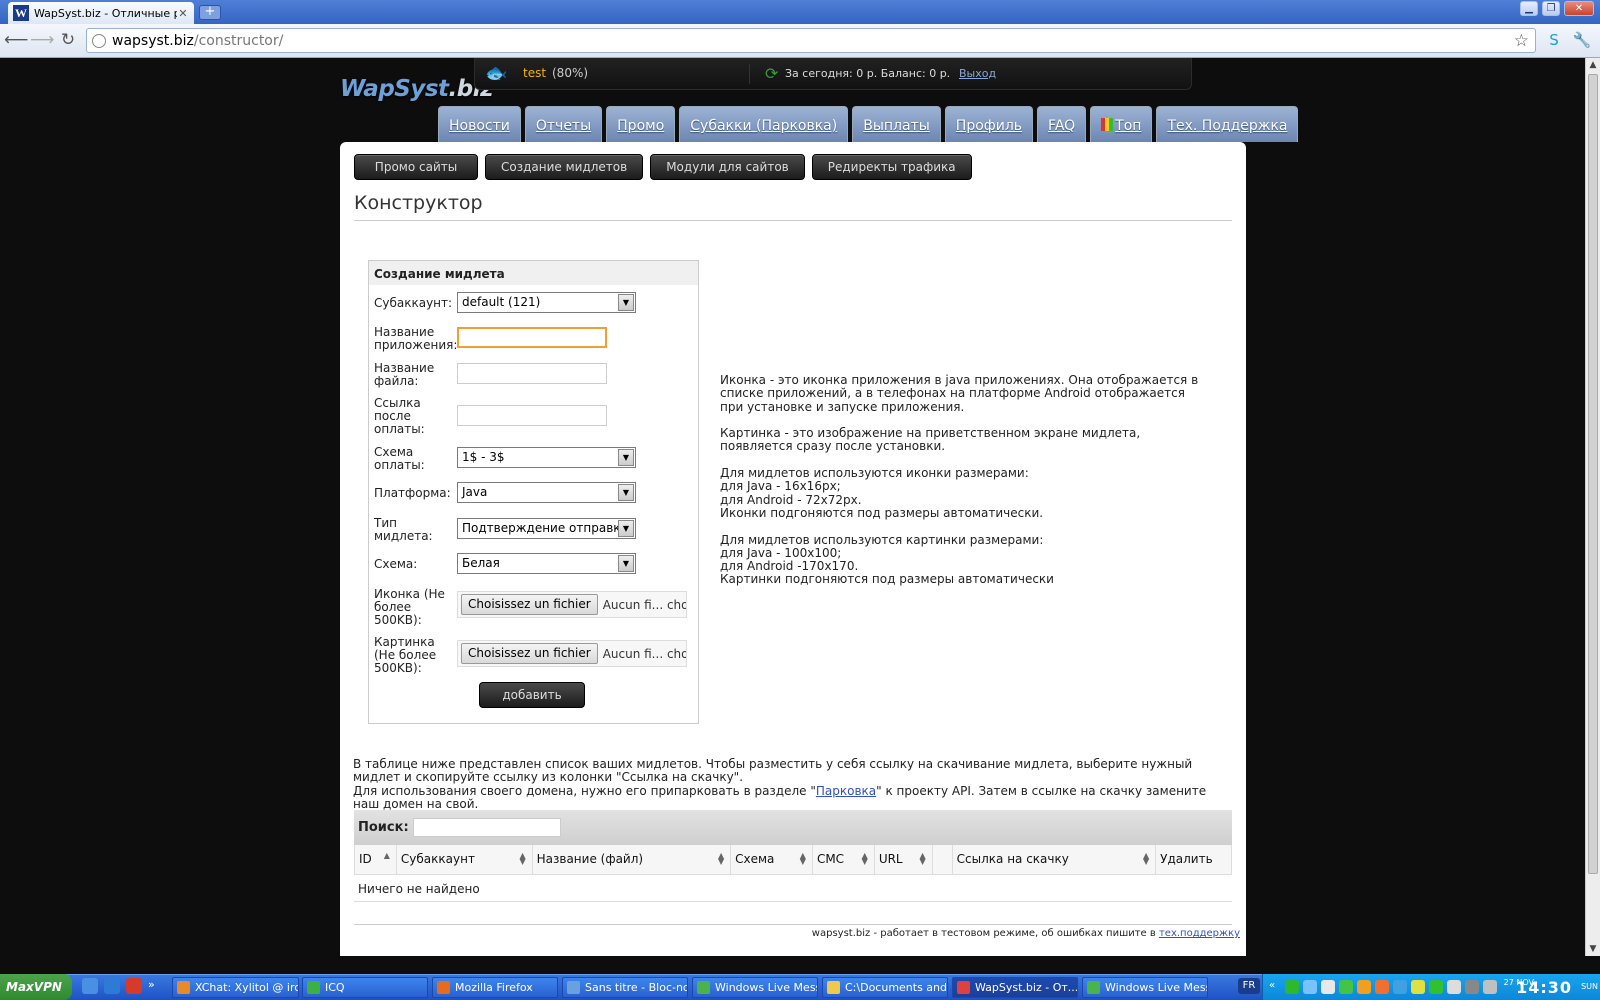 The height and width of the screenshot is (1000, 1600). I want to click on col-id: ID ▲, so click(376, 859).